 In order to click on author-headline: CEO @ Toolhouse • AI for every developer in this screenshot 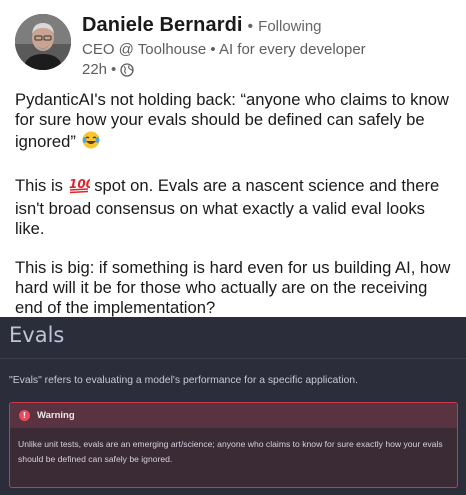, I will do `click(224, 49)`.